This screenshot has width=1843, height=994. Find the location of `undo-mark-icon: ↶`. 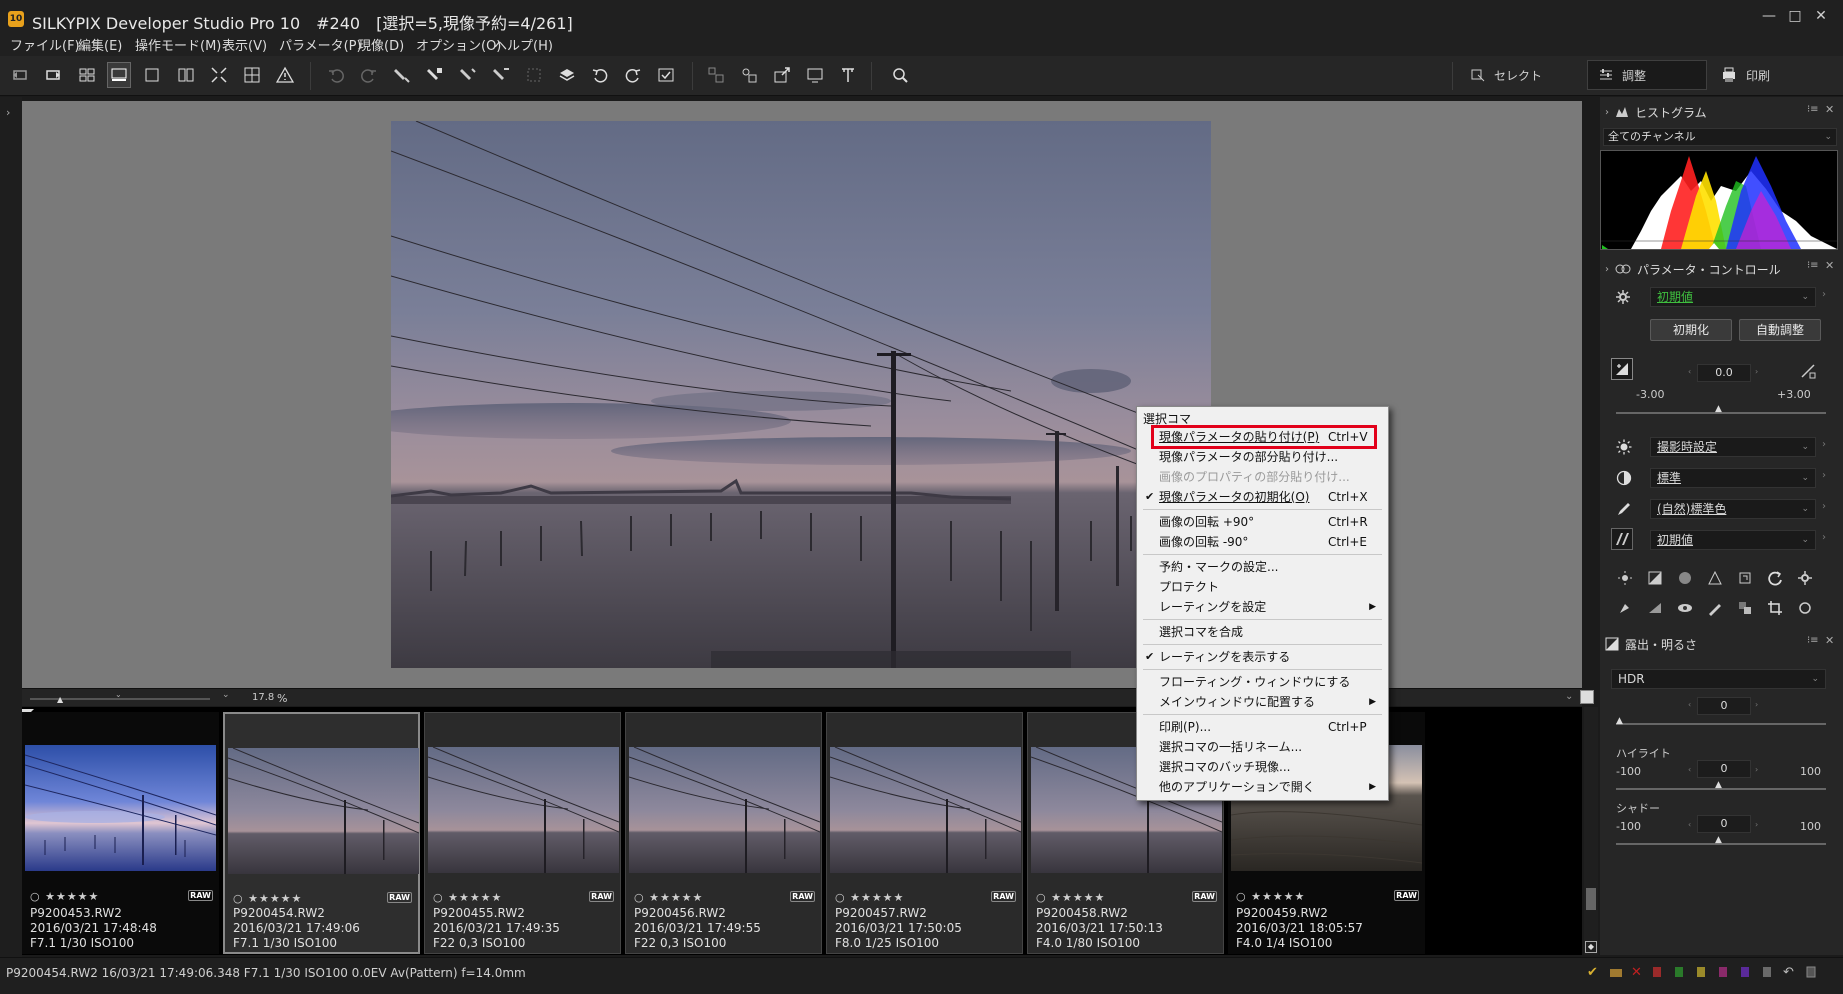

undo-mark-icon: ↶ is located at coordinates (1791, 973).